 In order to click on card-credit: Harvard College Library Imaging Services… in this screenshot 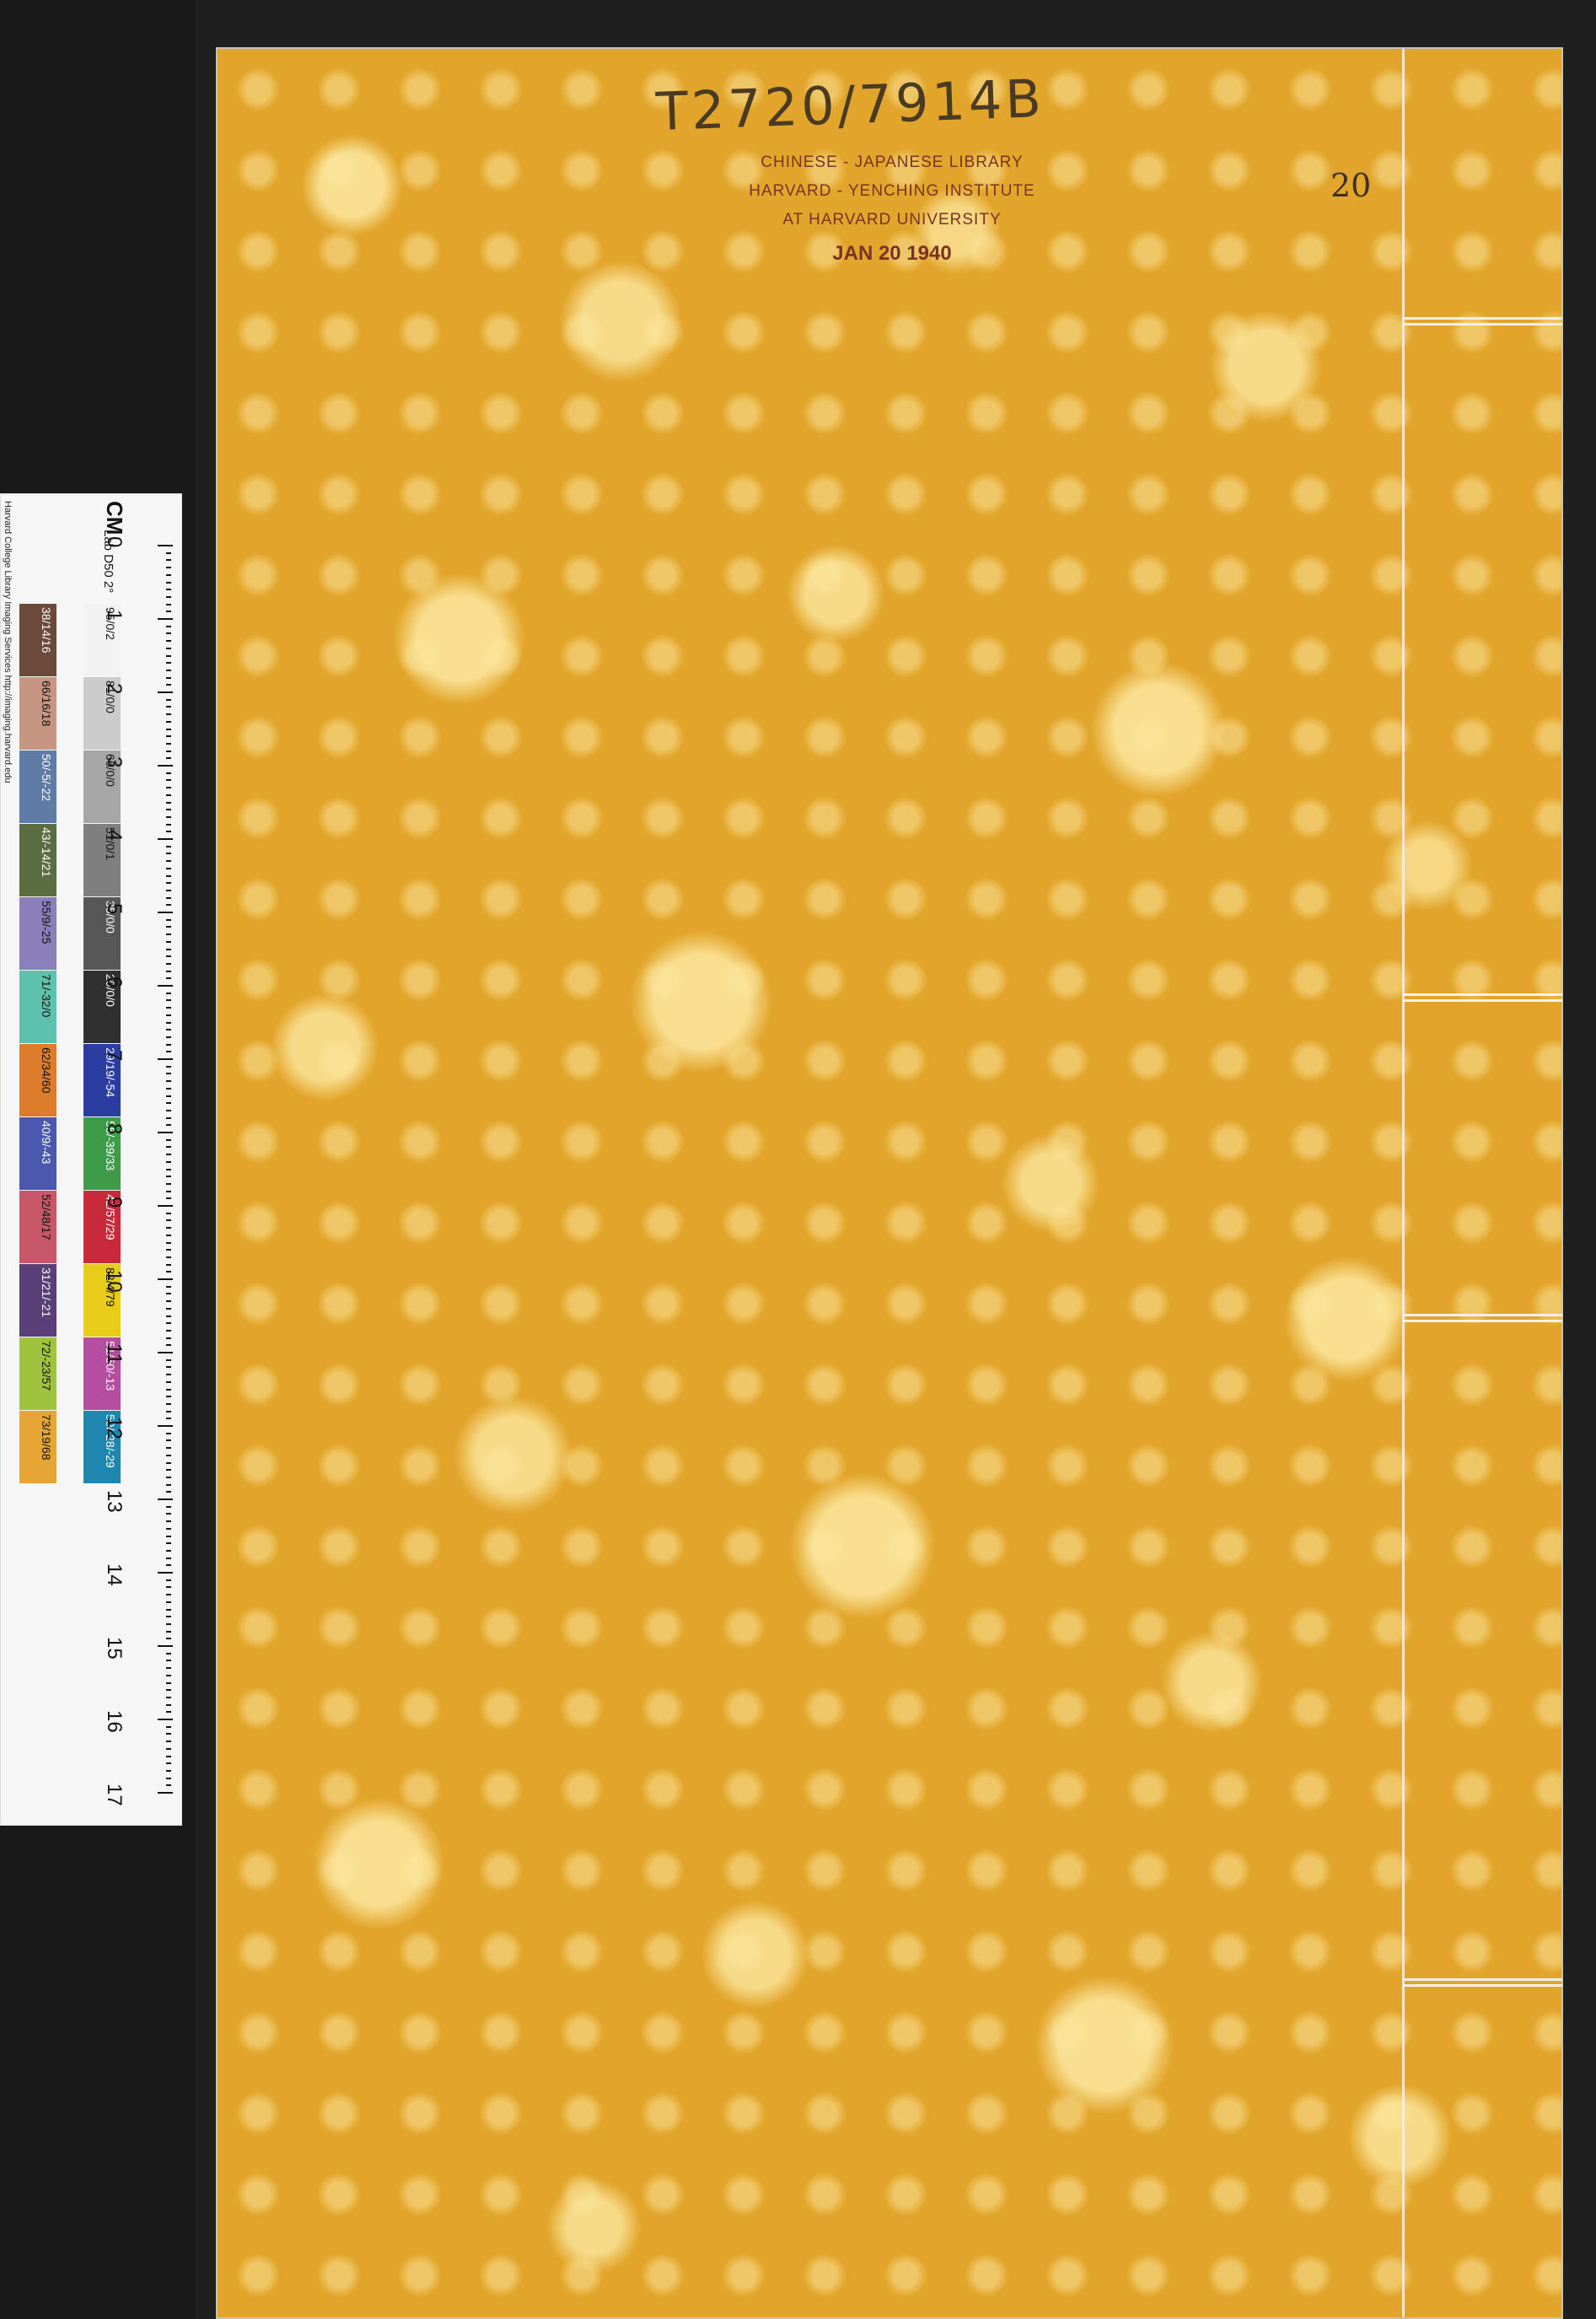, I will do `click(8, 642)`.